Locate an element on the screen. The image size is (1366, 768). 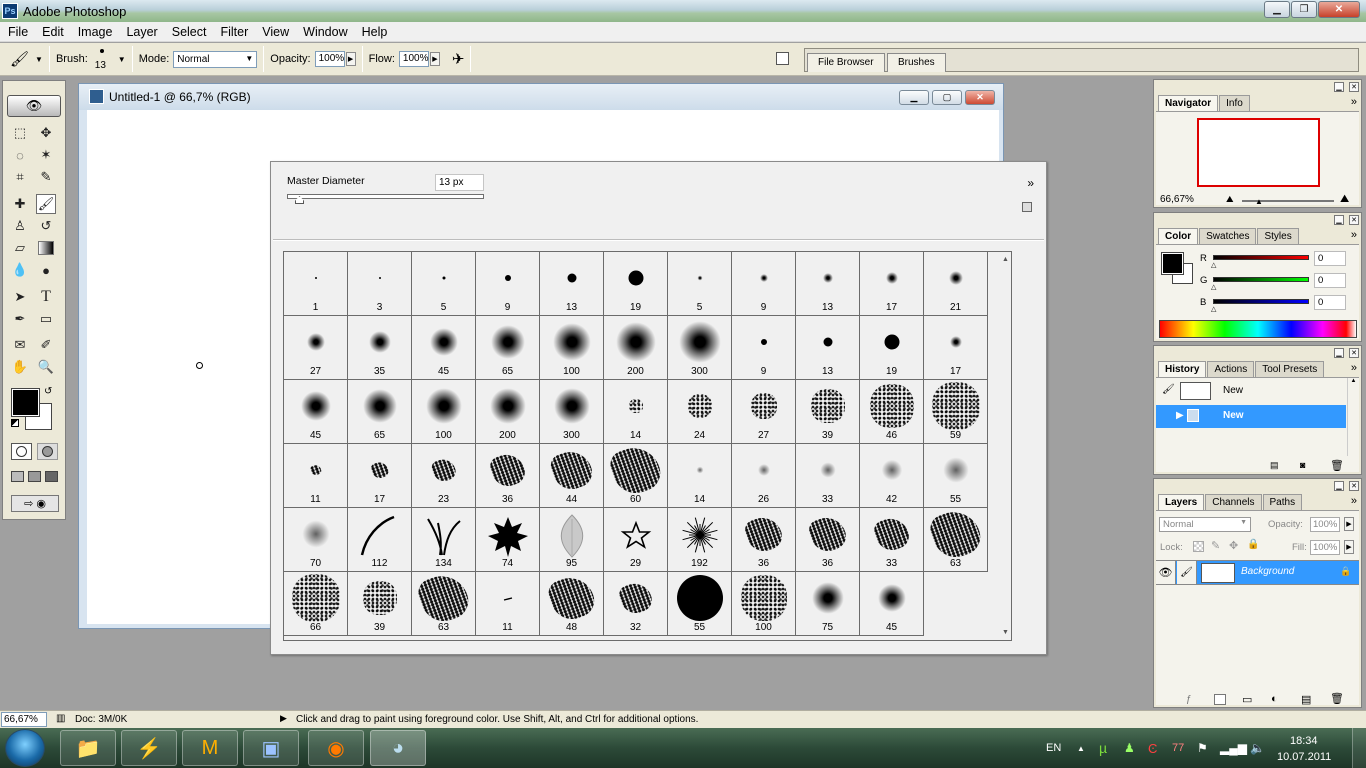
brush-preset: 21 is located at coordinates (956, 284).